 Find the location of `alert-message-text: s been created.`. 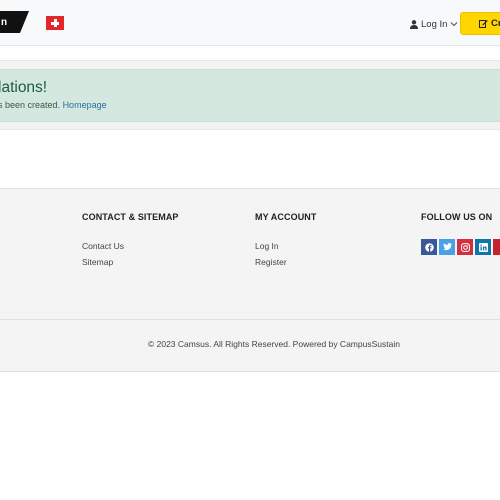

alert-message-text: s been created. is located at coordinates (30, 105).